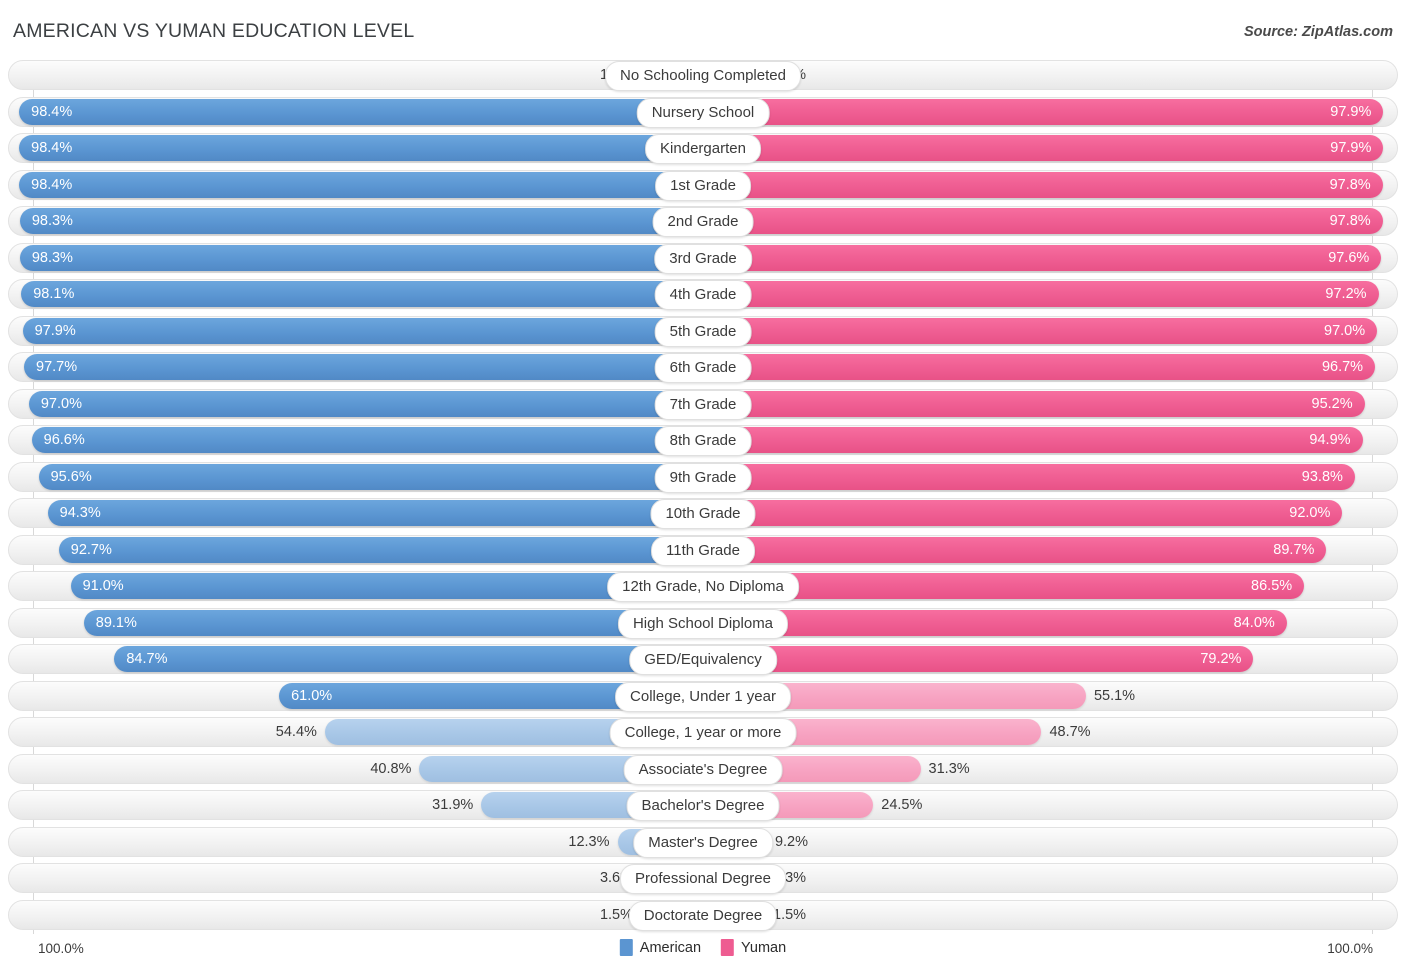  What do you see at coordinates (1349, 257) in the screenshot?
I see `bar-value-yuman: 97.6%` at bounding box center [1349, 257].